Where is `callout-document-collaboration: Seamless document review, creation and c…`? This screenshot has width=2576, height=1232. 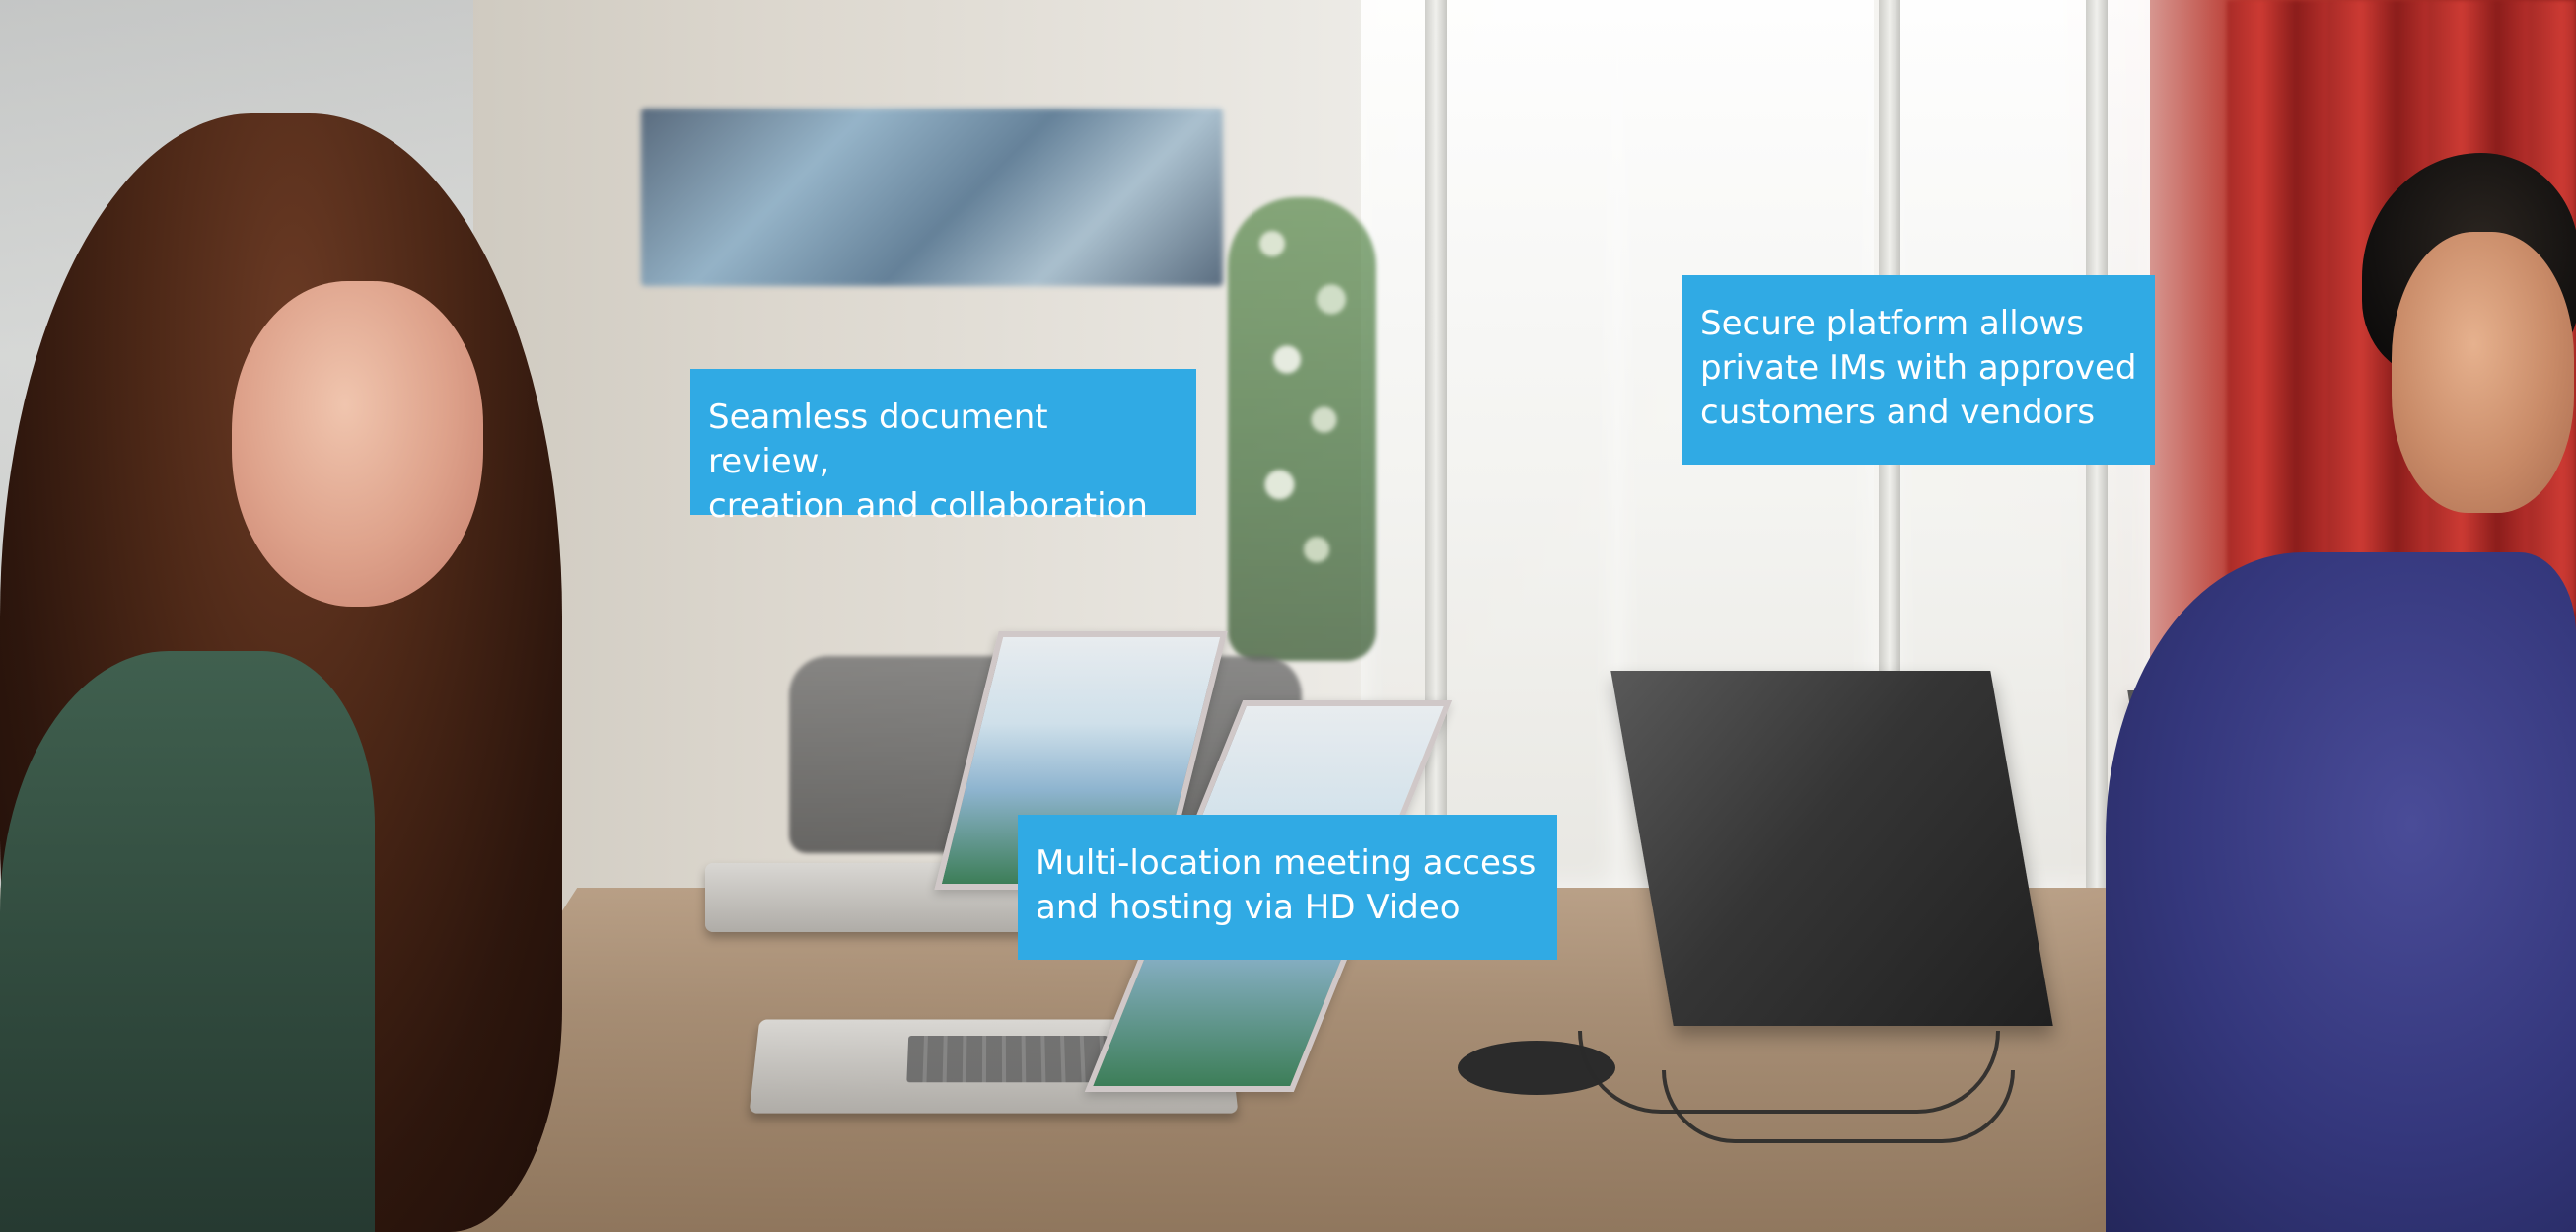 callout-document-collaboration: Seamless document review, creation and c… is located at coordinates (943, 447).